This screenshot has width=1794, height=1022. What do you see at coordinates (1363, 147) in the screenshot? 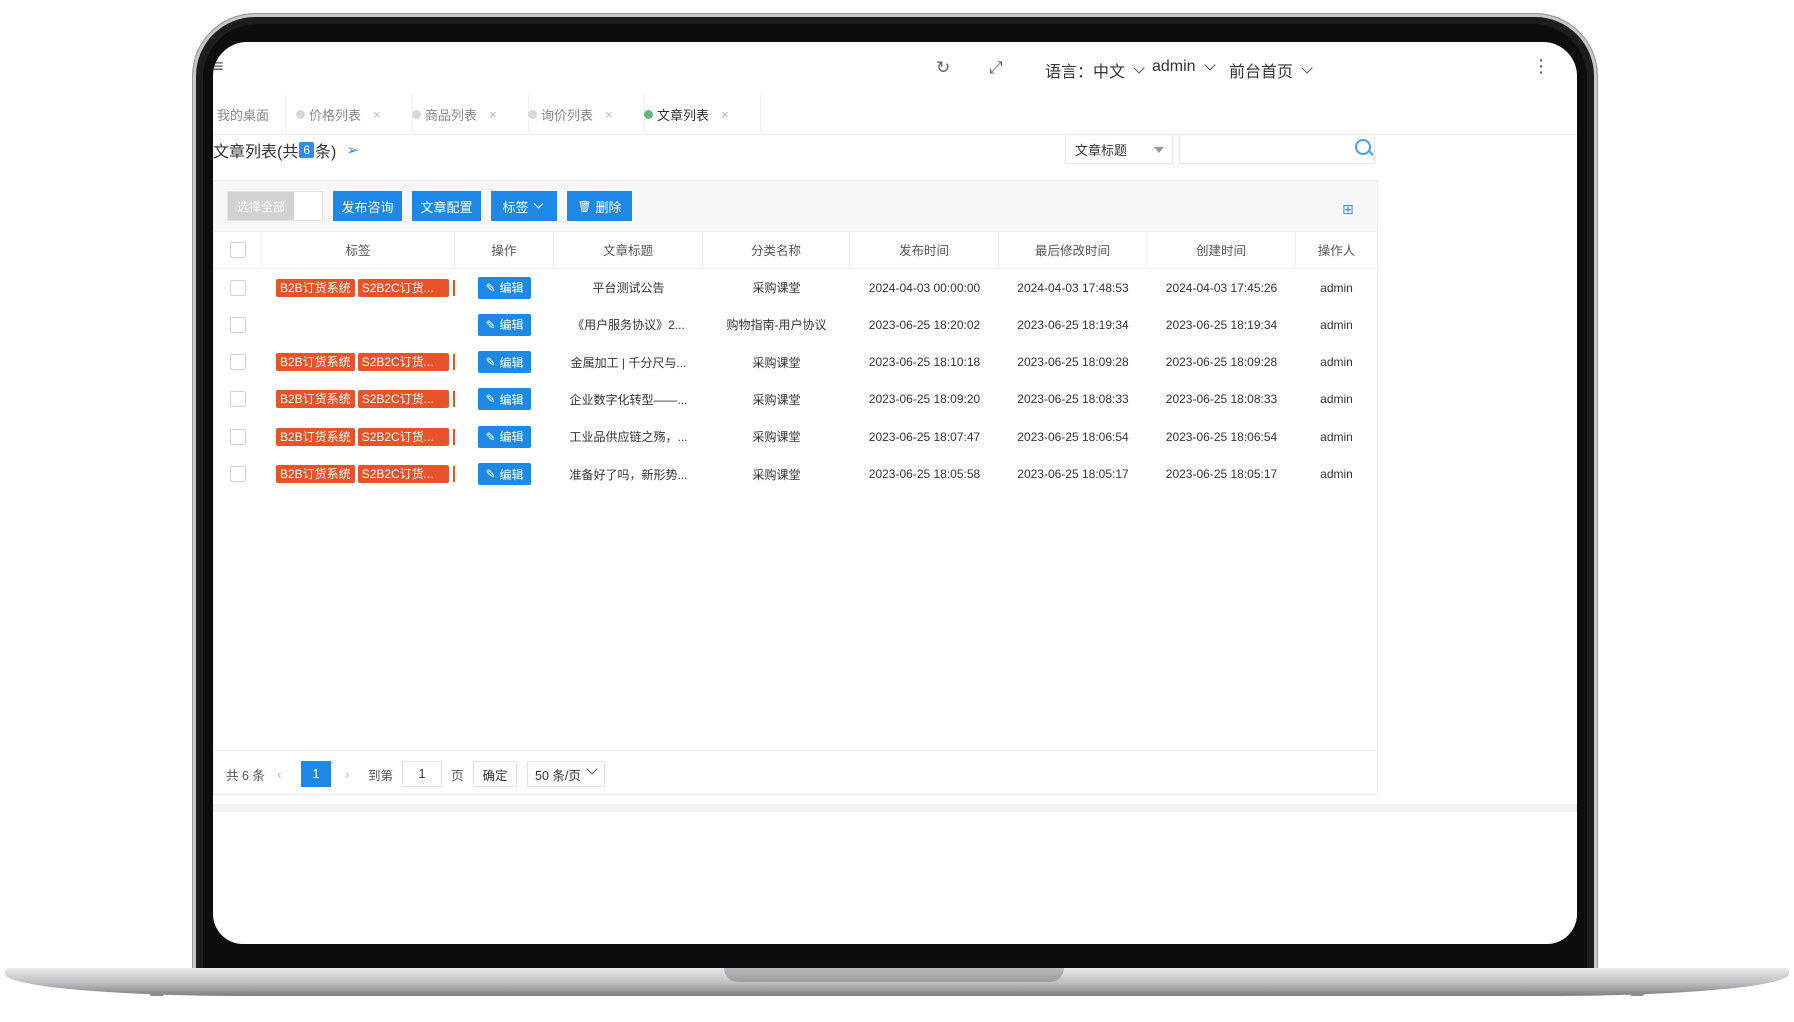
I see `search-icon` at bounding box center [1363, 147].